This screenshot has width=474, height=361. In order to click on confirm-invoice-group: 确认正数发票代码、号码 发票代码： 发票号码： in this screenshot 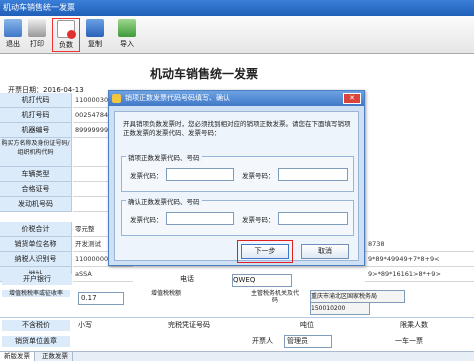, I will do `click(237, 216)`.